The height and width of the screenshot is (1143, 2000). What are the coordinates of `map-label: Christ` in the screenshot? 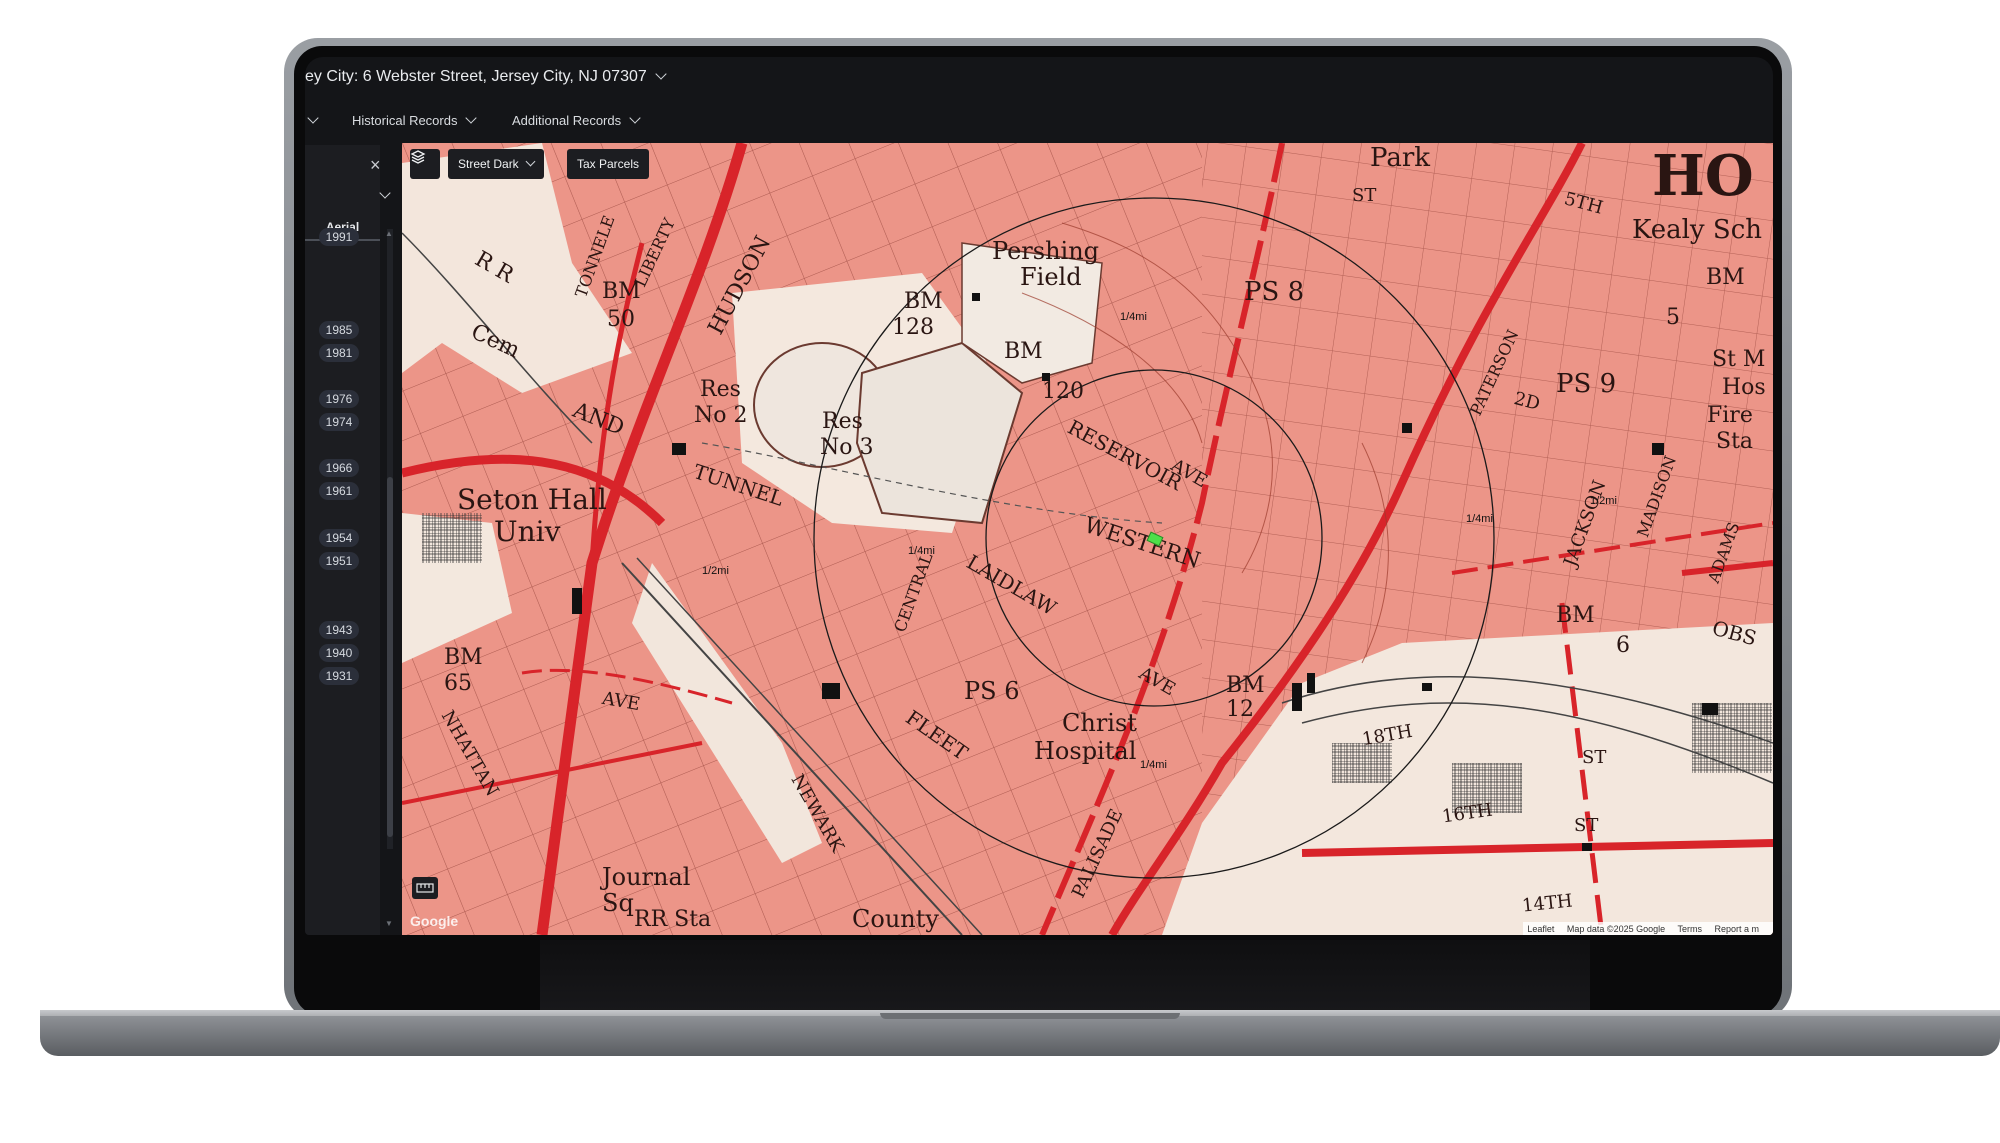 It's located at (1099, 723).